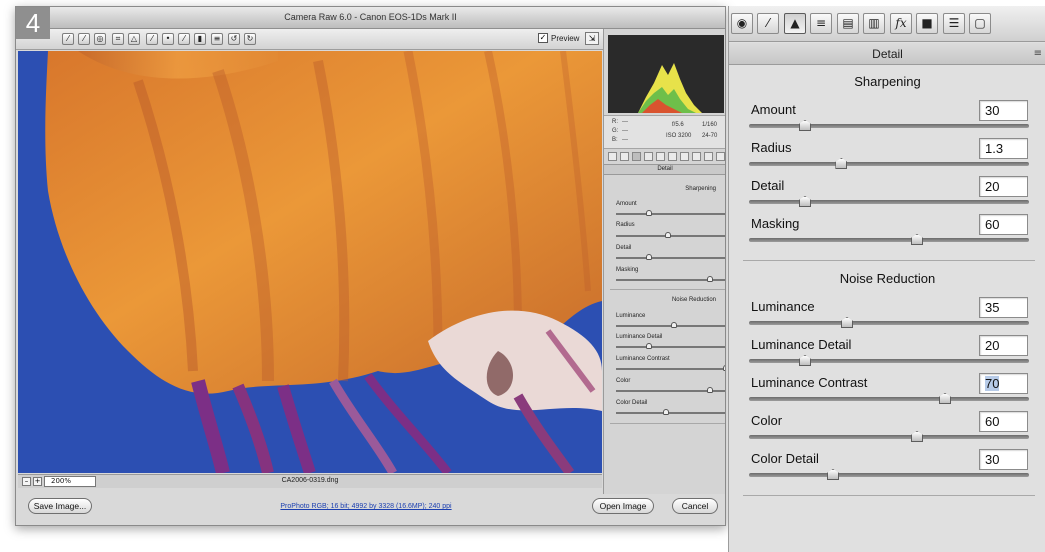 The height and width of the screenshot is (552, 1045). What do you see at coordinates (767, 420) in the screenshot?
I see `color-label: Color` at bounding box center [767, 420].